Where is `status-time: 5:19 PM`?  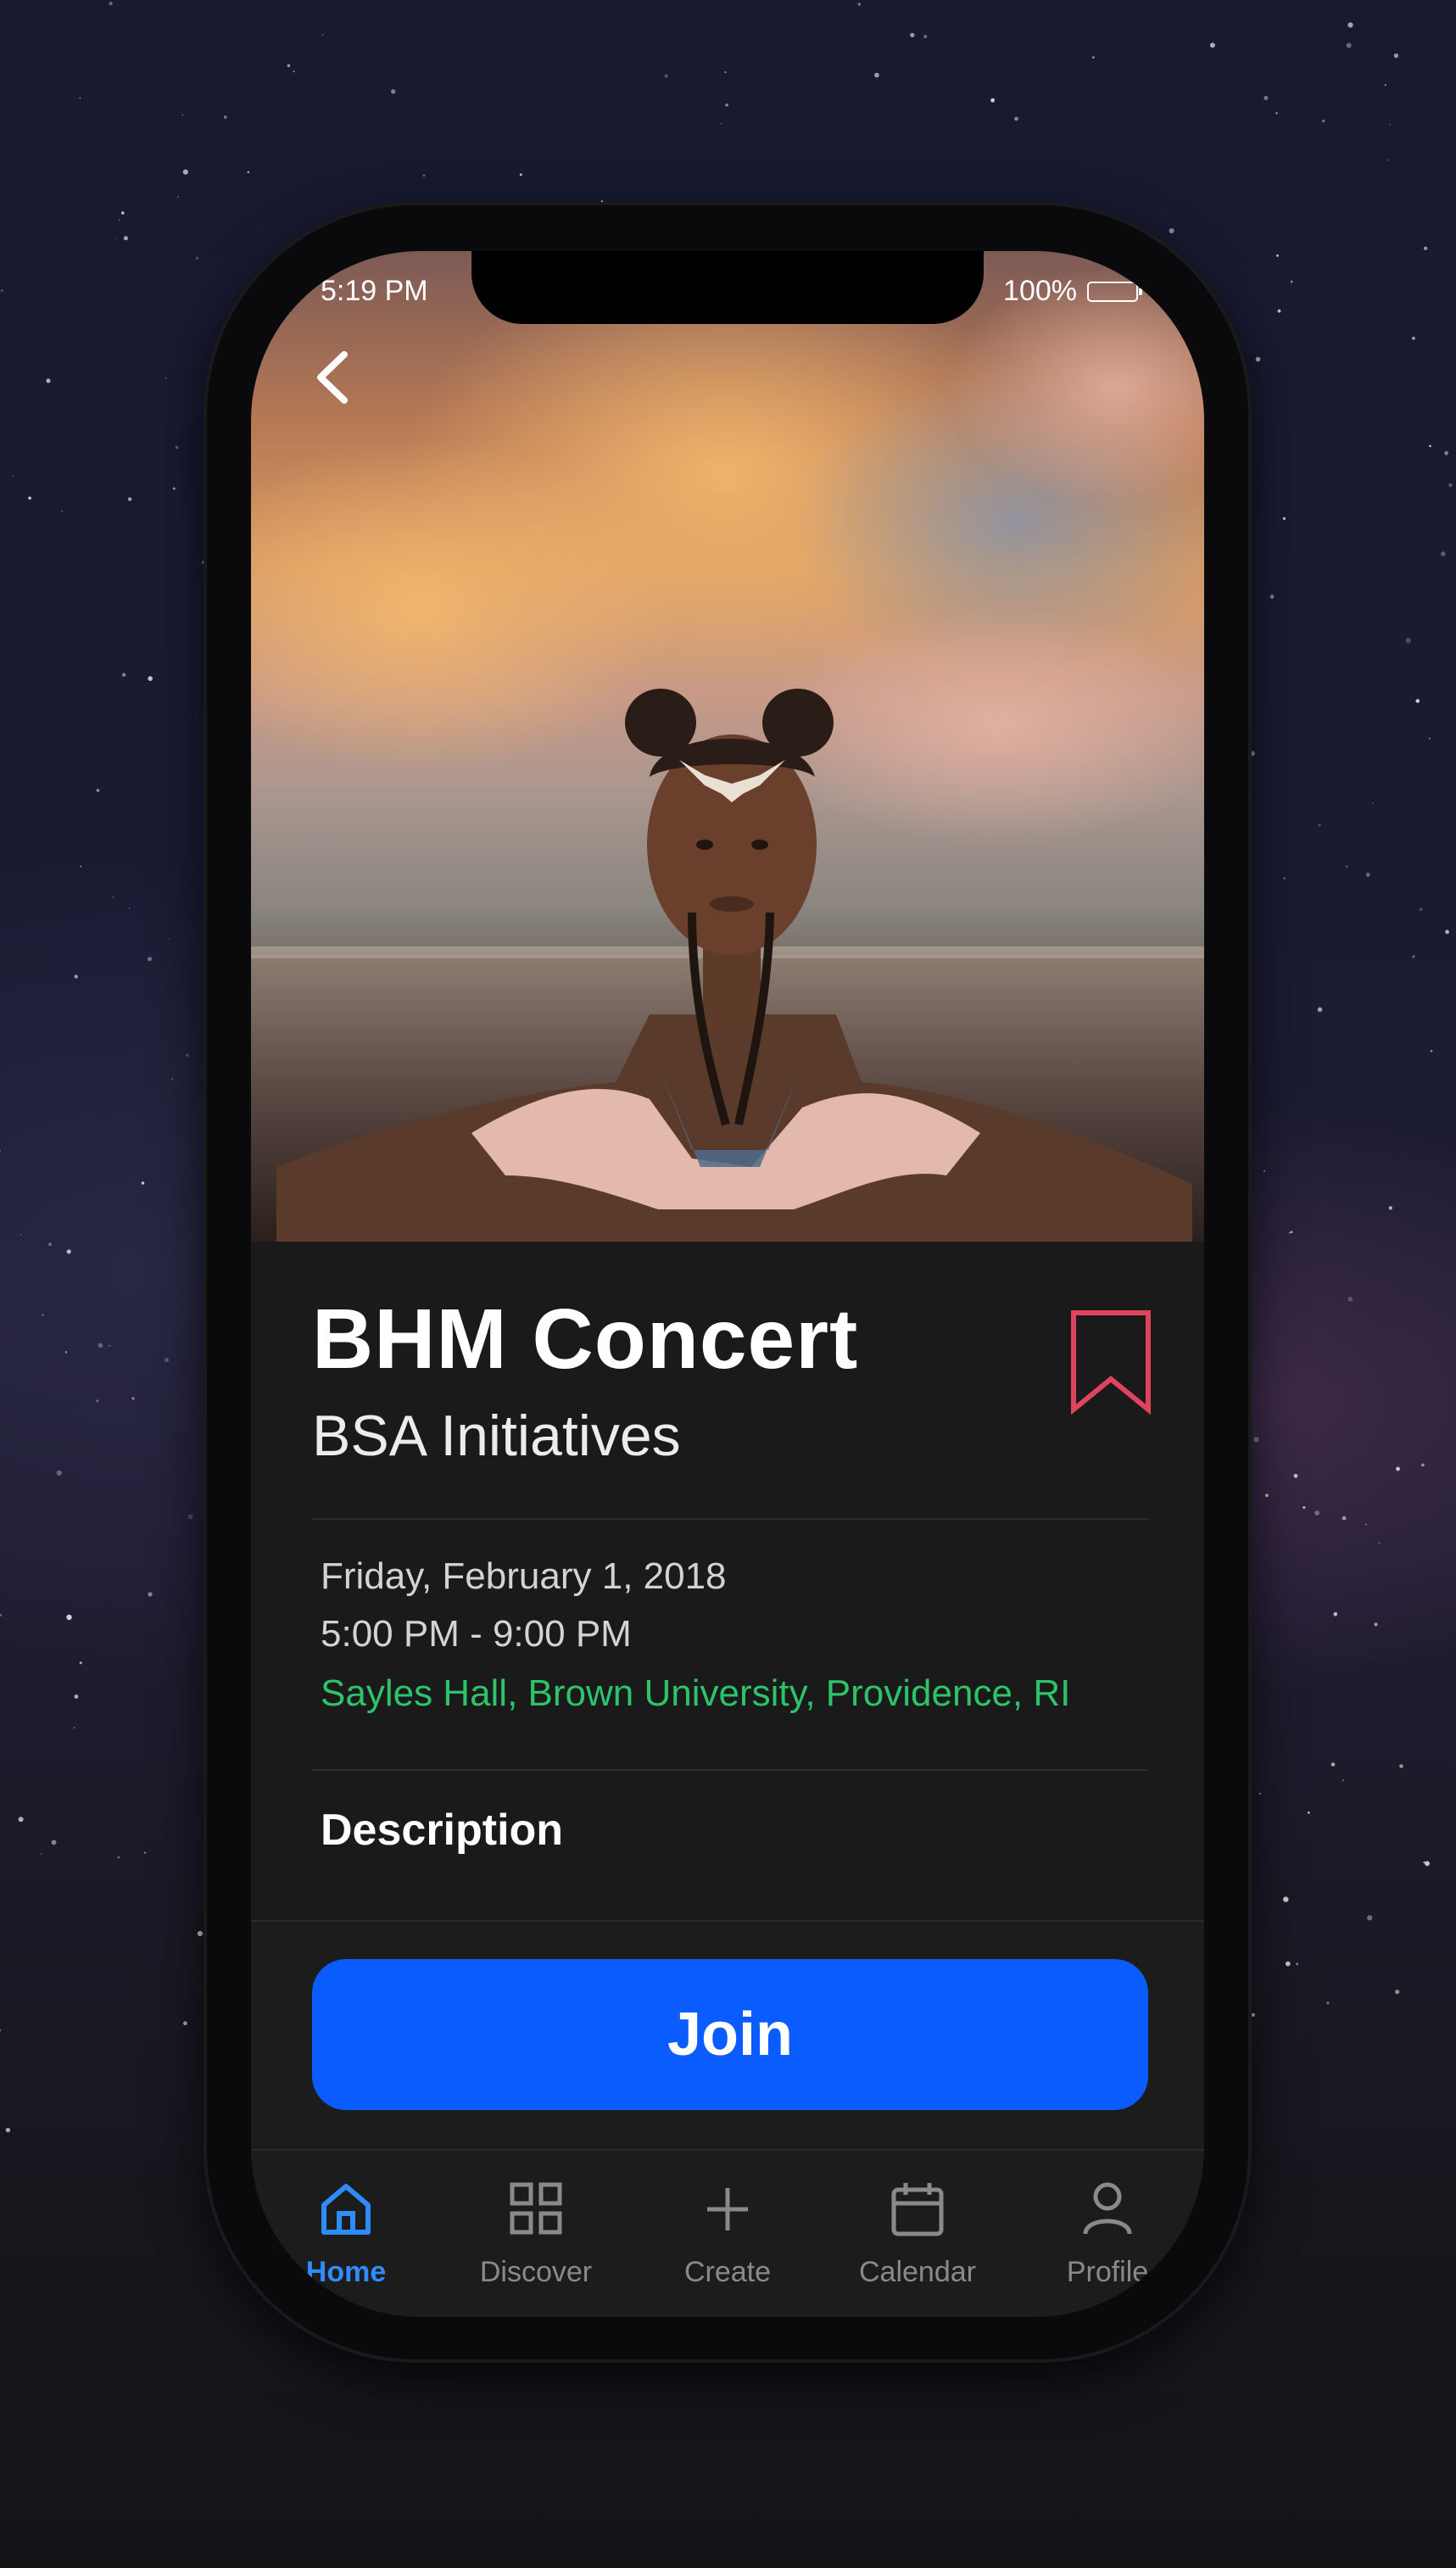
status-time: 5:19 PM is located at coordinates (374, 291).